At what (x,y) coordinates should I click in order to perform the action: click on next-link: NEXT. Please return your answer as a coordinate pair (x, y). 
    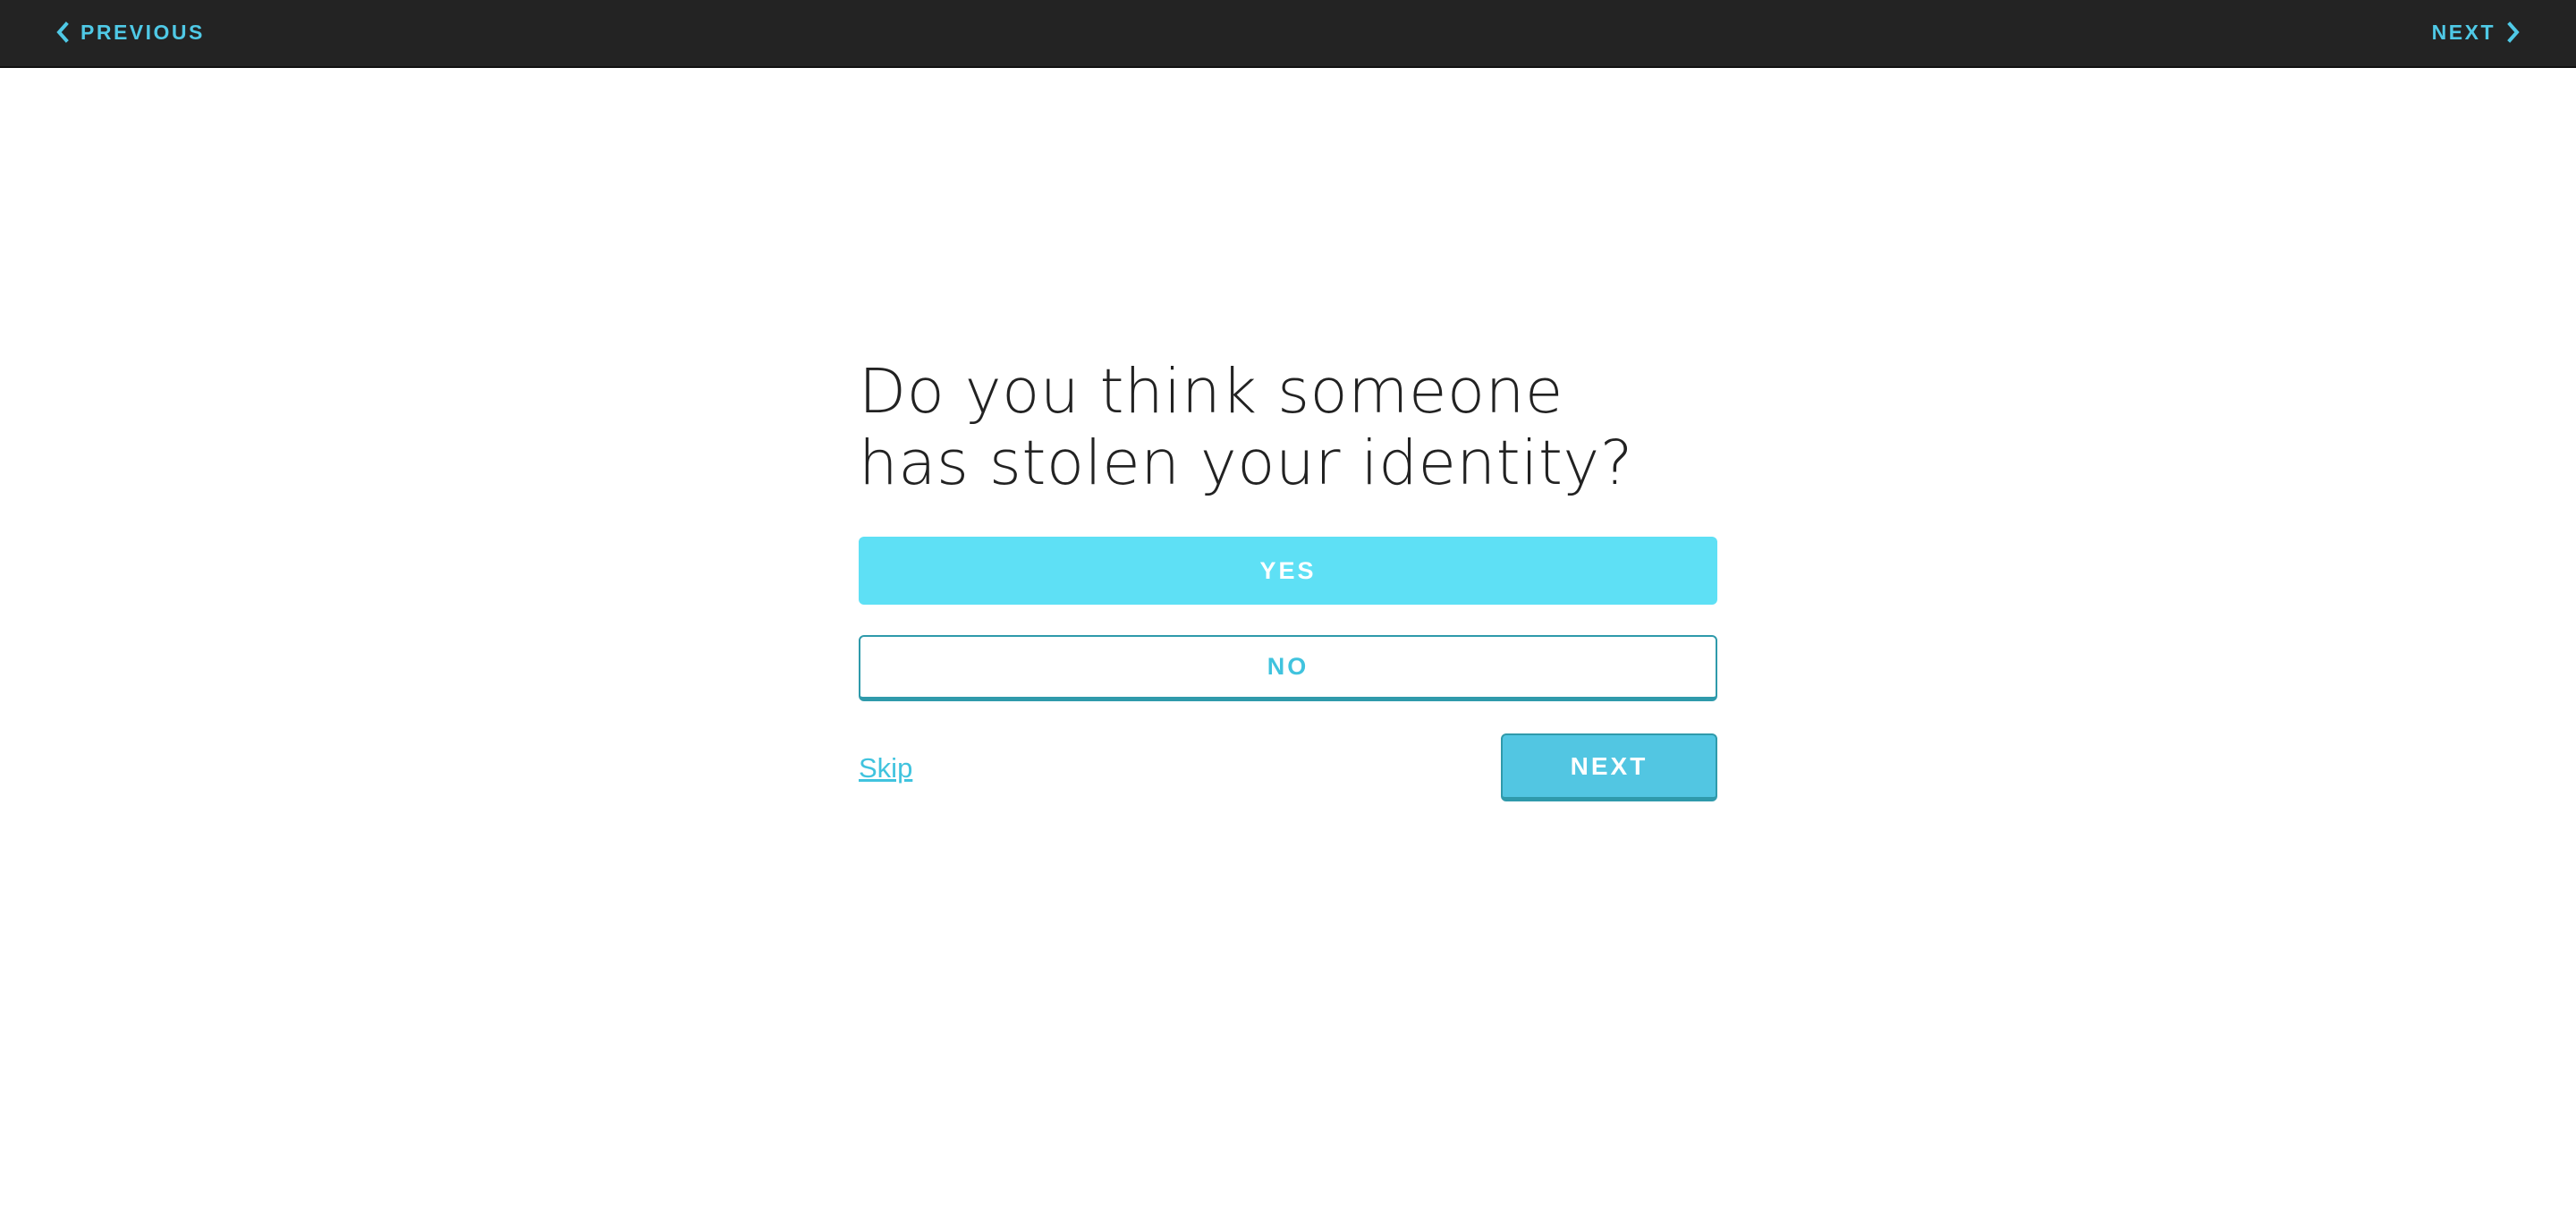
    Looking at the image, I should click on (2477, 32).